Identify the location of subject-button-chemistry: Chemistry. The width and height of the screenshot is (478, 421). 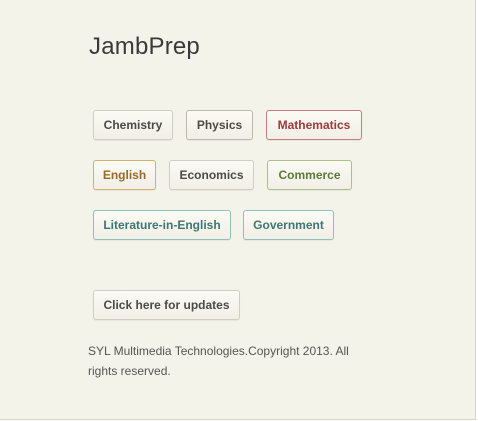
(133, 125).